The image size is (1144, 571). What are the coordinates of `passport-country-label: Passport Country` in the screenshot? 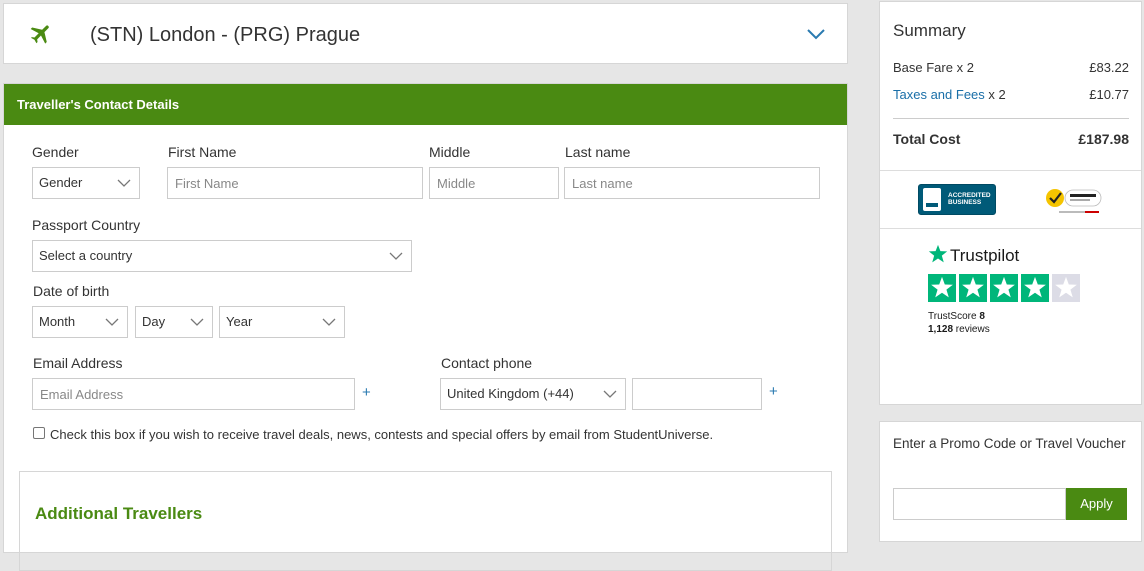 It's located at (86, 225).